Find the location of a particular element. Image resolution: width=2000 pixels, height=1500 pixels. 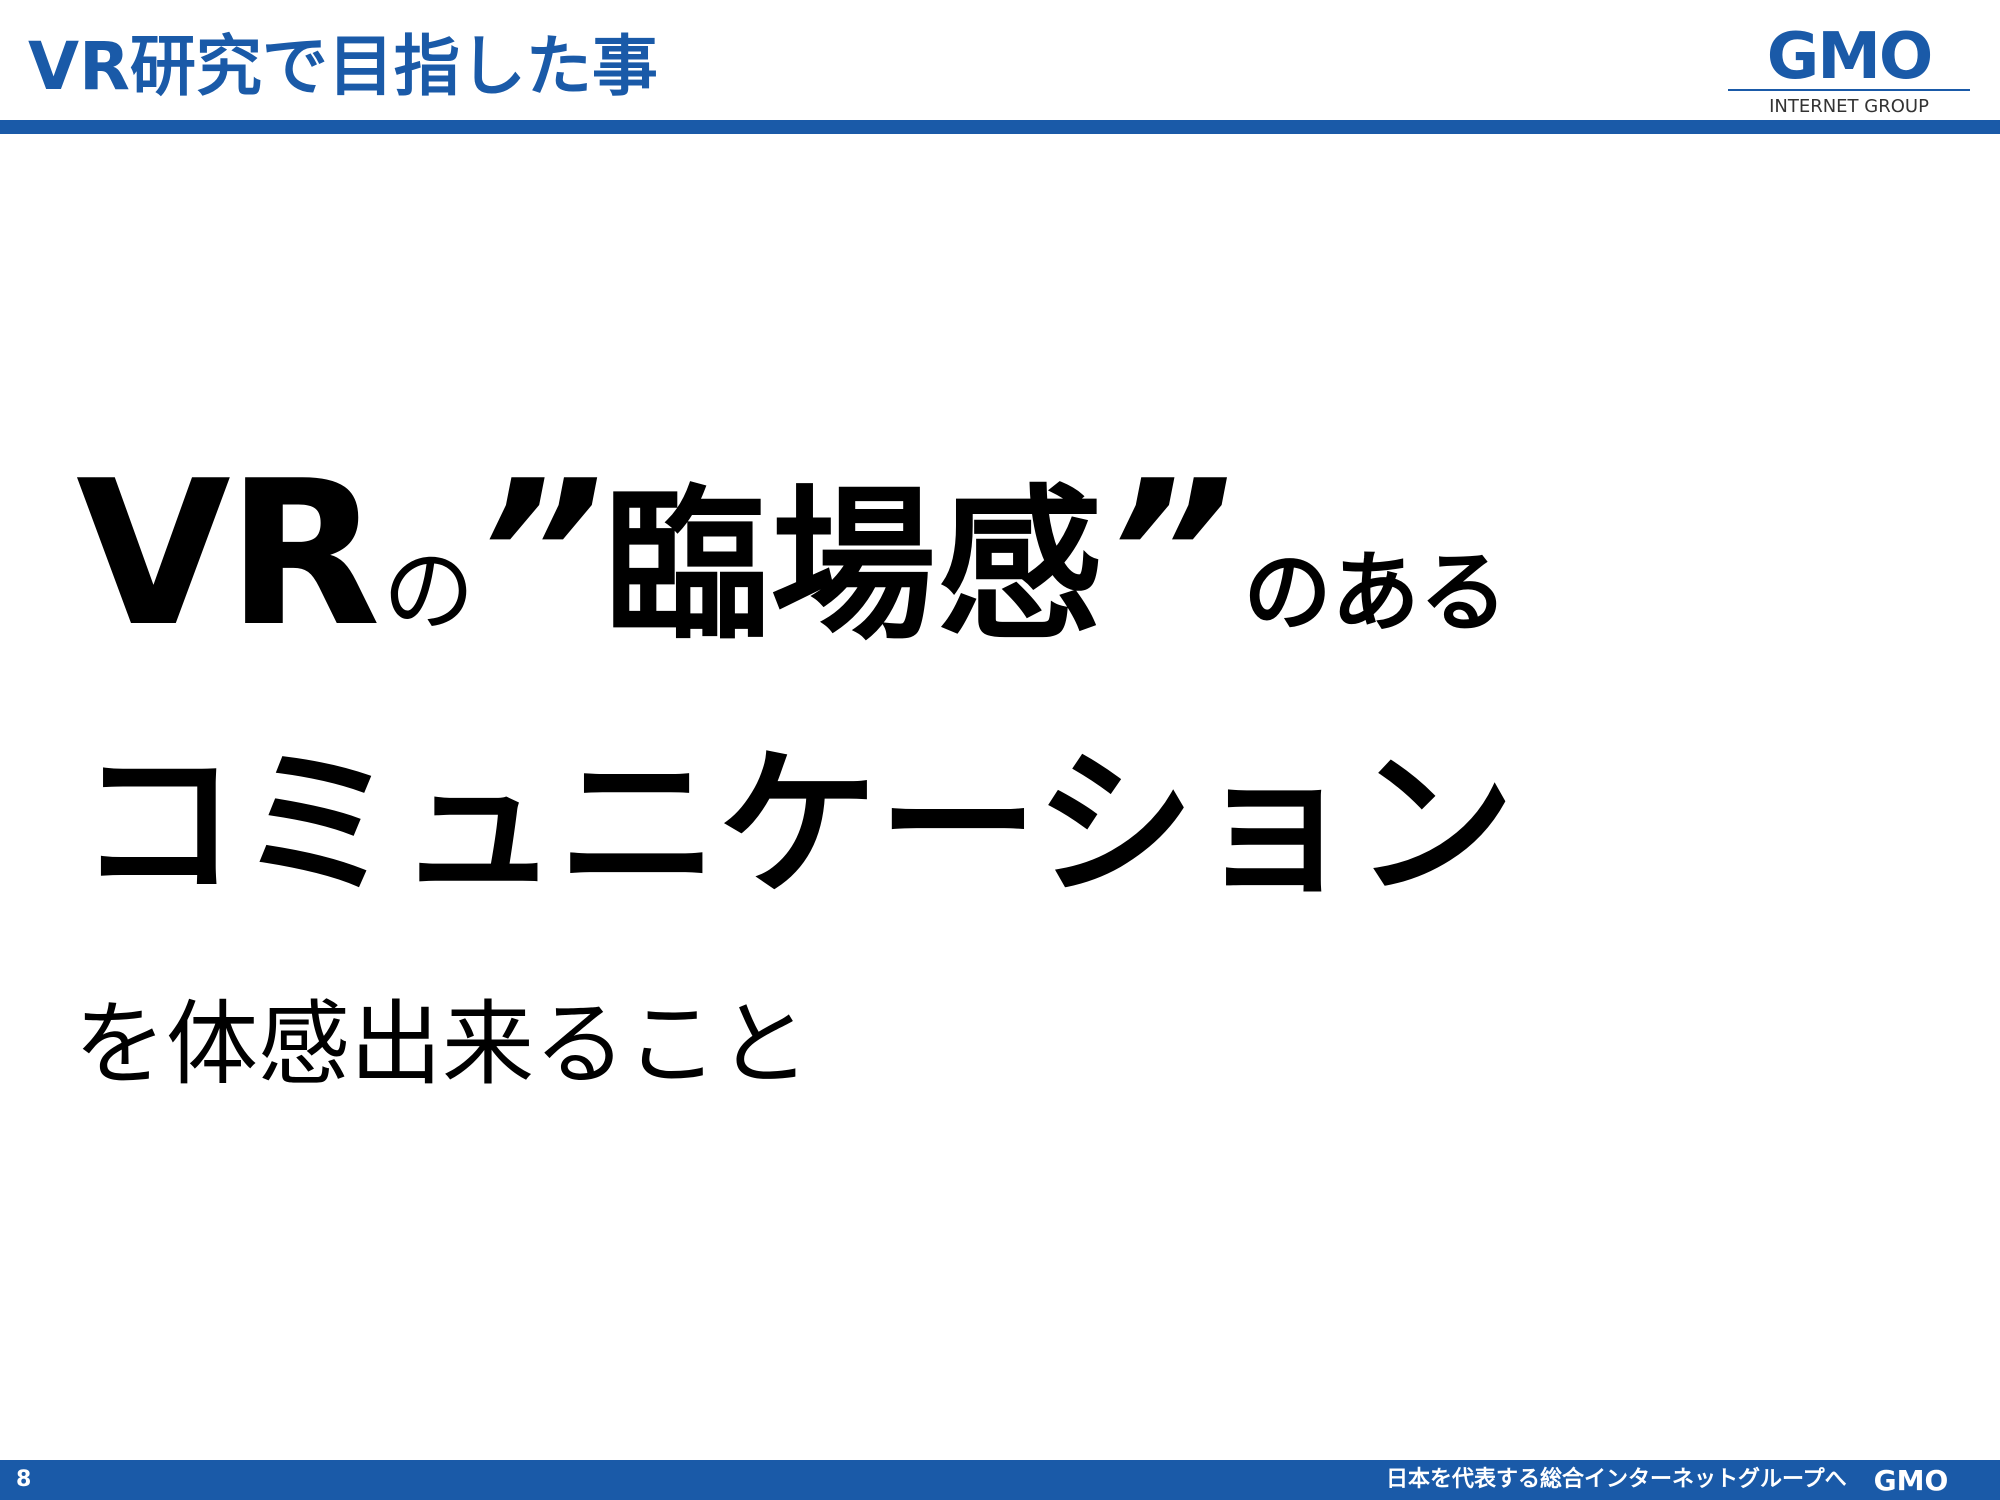

footer-slogan: 日本を代表する総合インターネットグループへ is located at coordinates (1616, 1479).